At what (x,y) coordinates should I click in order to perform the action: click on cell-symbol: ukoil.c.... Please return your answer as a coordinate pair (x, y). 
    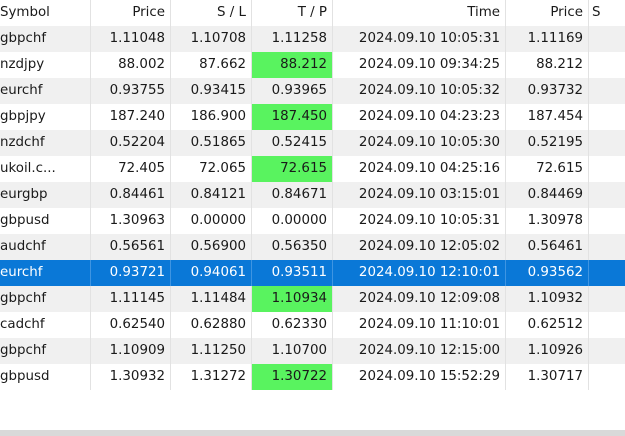
    Looking at the image, I should click on (45, 169).